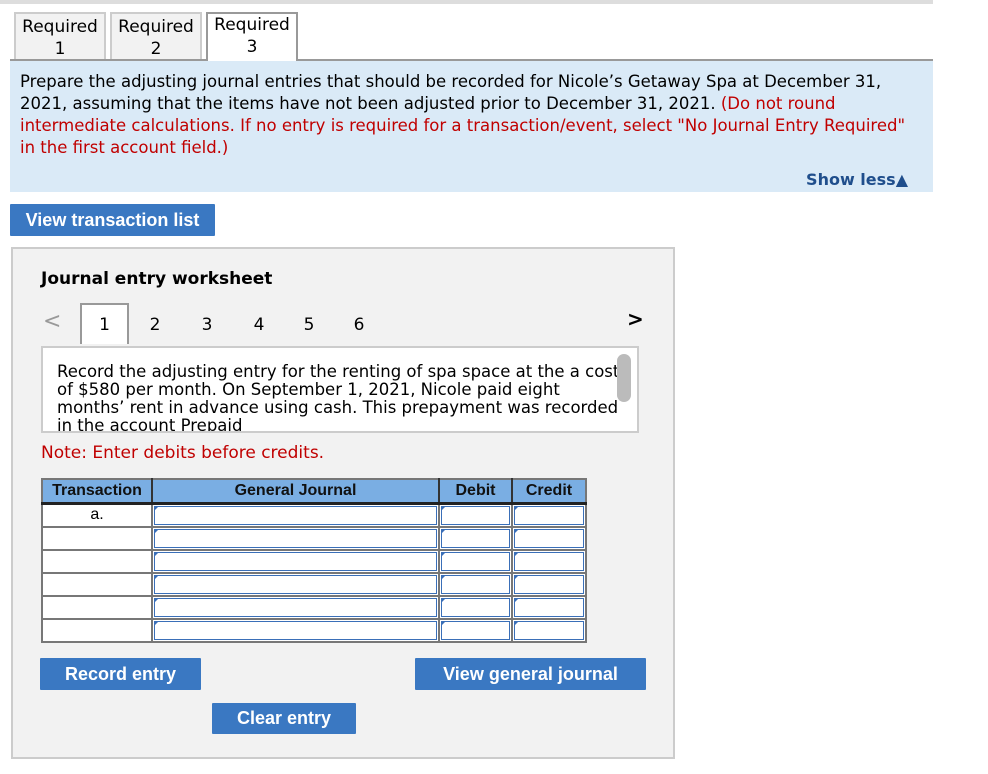 Image resolution: width=988 pixels, height=774 pixels. Describe the element at coordinates (530, 674) in the screenshot. I see `view-general-journal-button: View general journal` at that location.